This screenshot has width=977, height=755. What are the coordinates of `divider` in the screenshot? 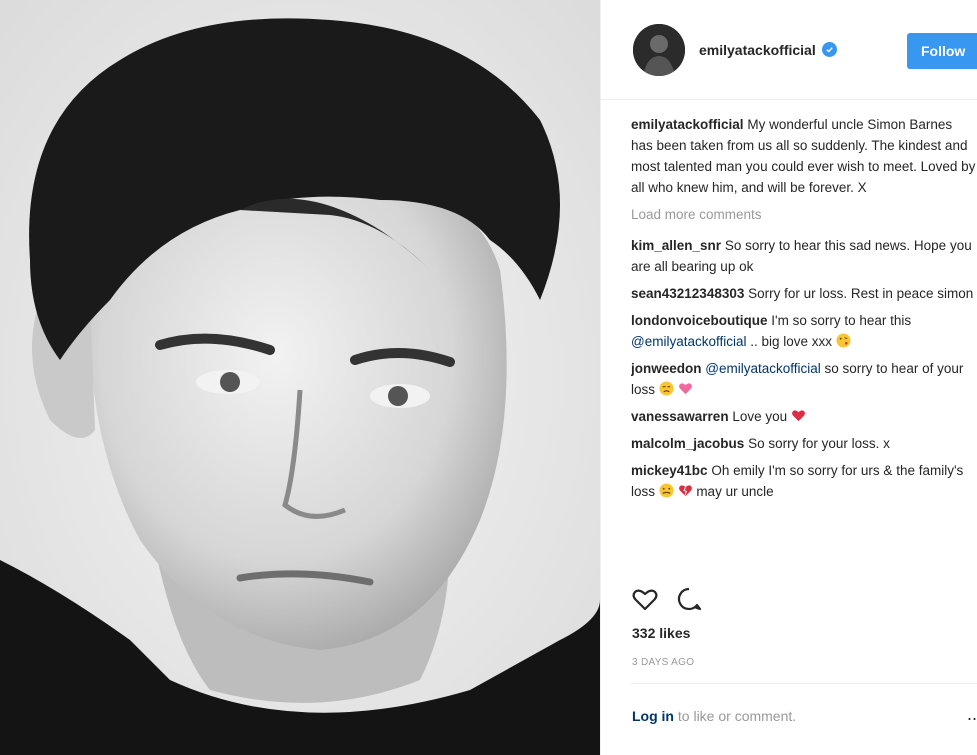 It's located at (804, 683).